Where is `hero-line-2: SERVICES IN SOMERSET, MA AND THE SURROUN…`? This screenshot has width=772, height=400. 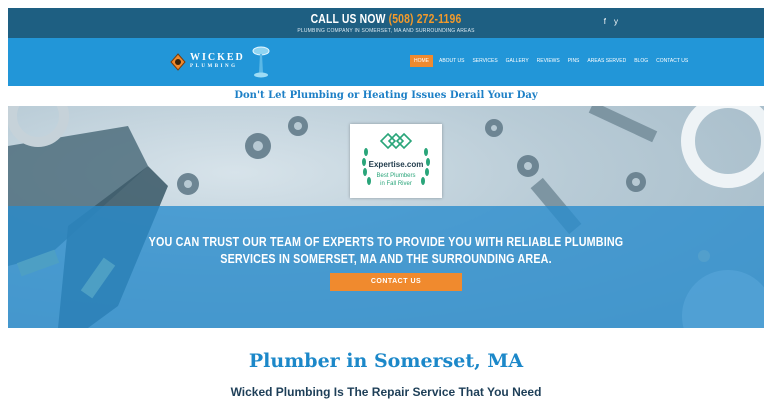 hero-line-2: SERVICES IN SOMERSET, MA AND THE SURROUN… is located at coordinates (386, 259).